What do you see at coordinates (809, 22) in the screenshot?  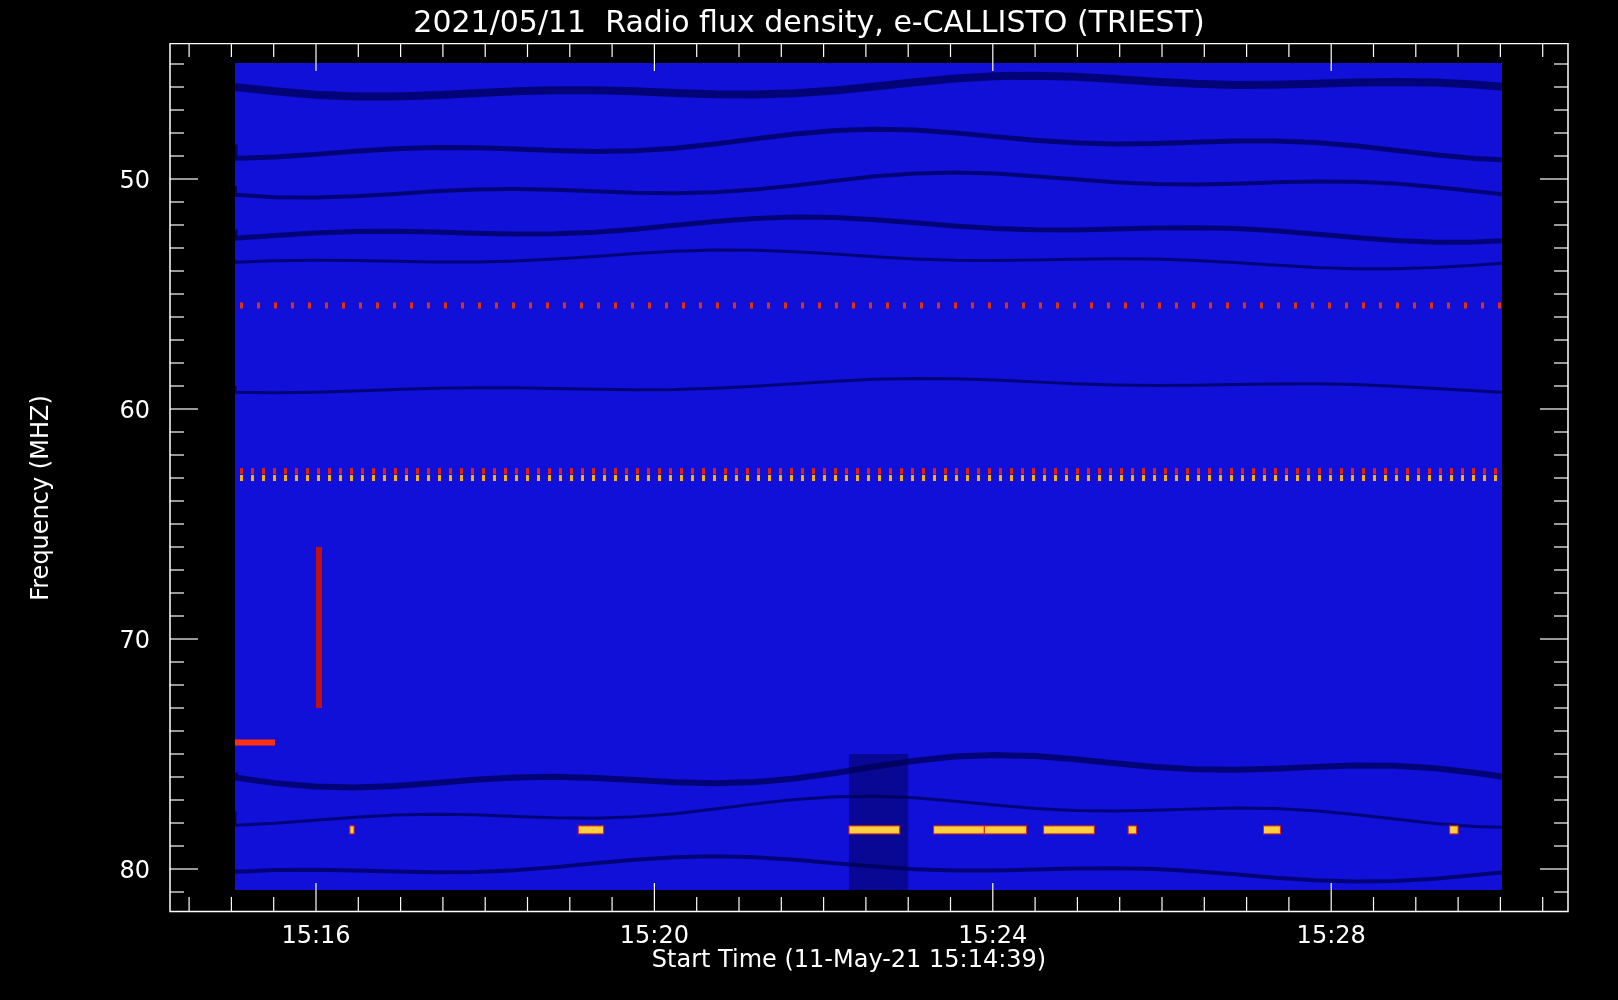 I see `chart-title: 2021/05/11 Radio flux density, e-CALLISTO (TRIEST)` at bounding box center [809, 22].